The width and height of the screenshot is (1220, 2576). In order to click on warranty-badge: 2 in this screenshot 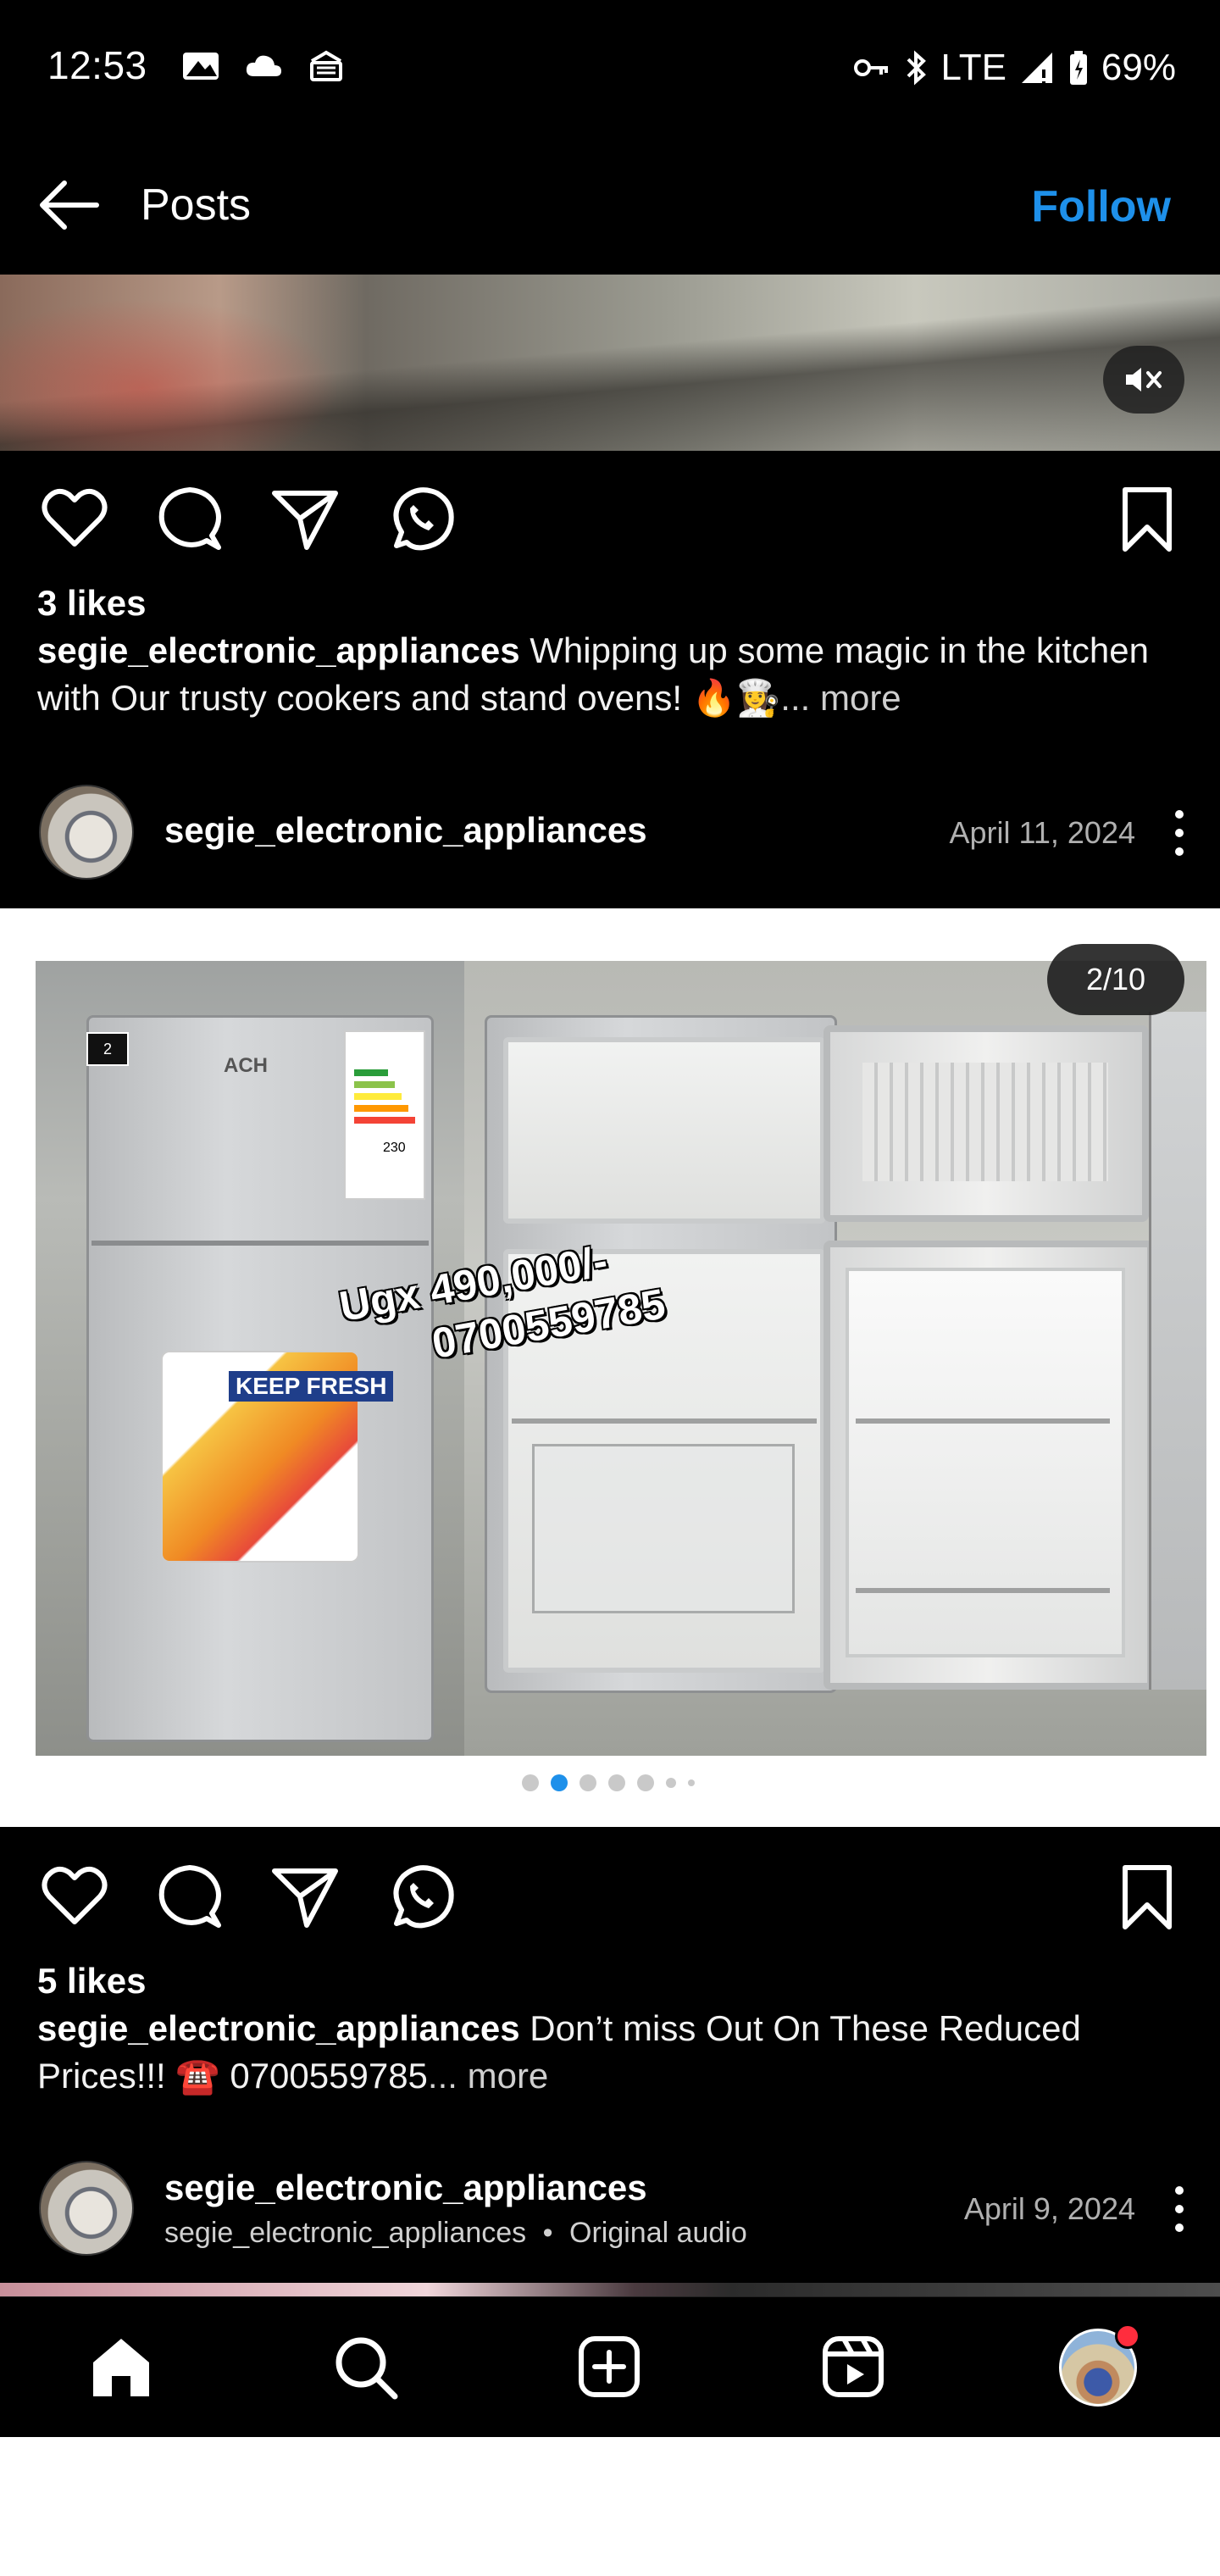, I will do `click(107, 1049)`.